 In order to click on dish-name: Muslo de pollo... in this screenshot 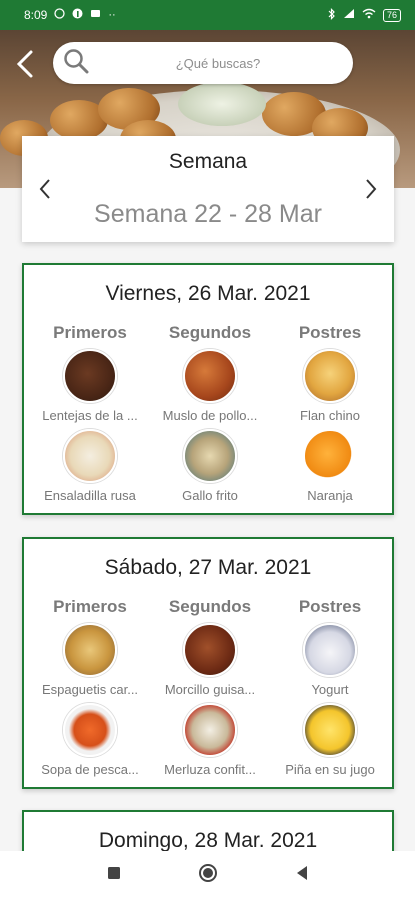, I will do `click(210, 415)`.